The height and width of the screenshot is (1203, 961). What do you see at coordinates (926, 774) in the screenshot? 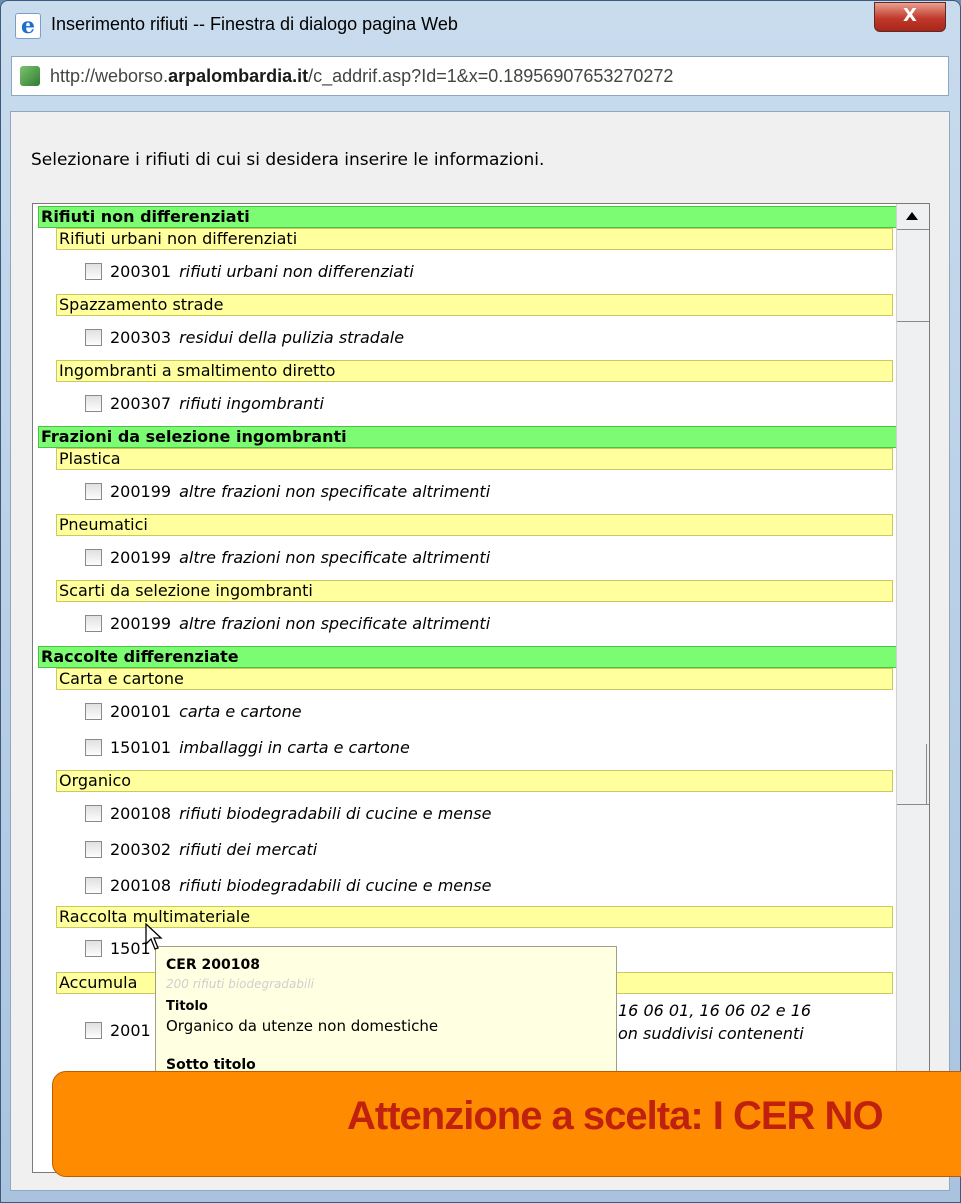
I see `scroll-thumb-edge` at bounding box center [926, 774].